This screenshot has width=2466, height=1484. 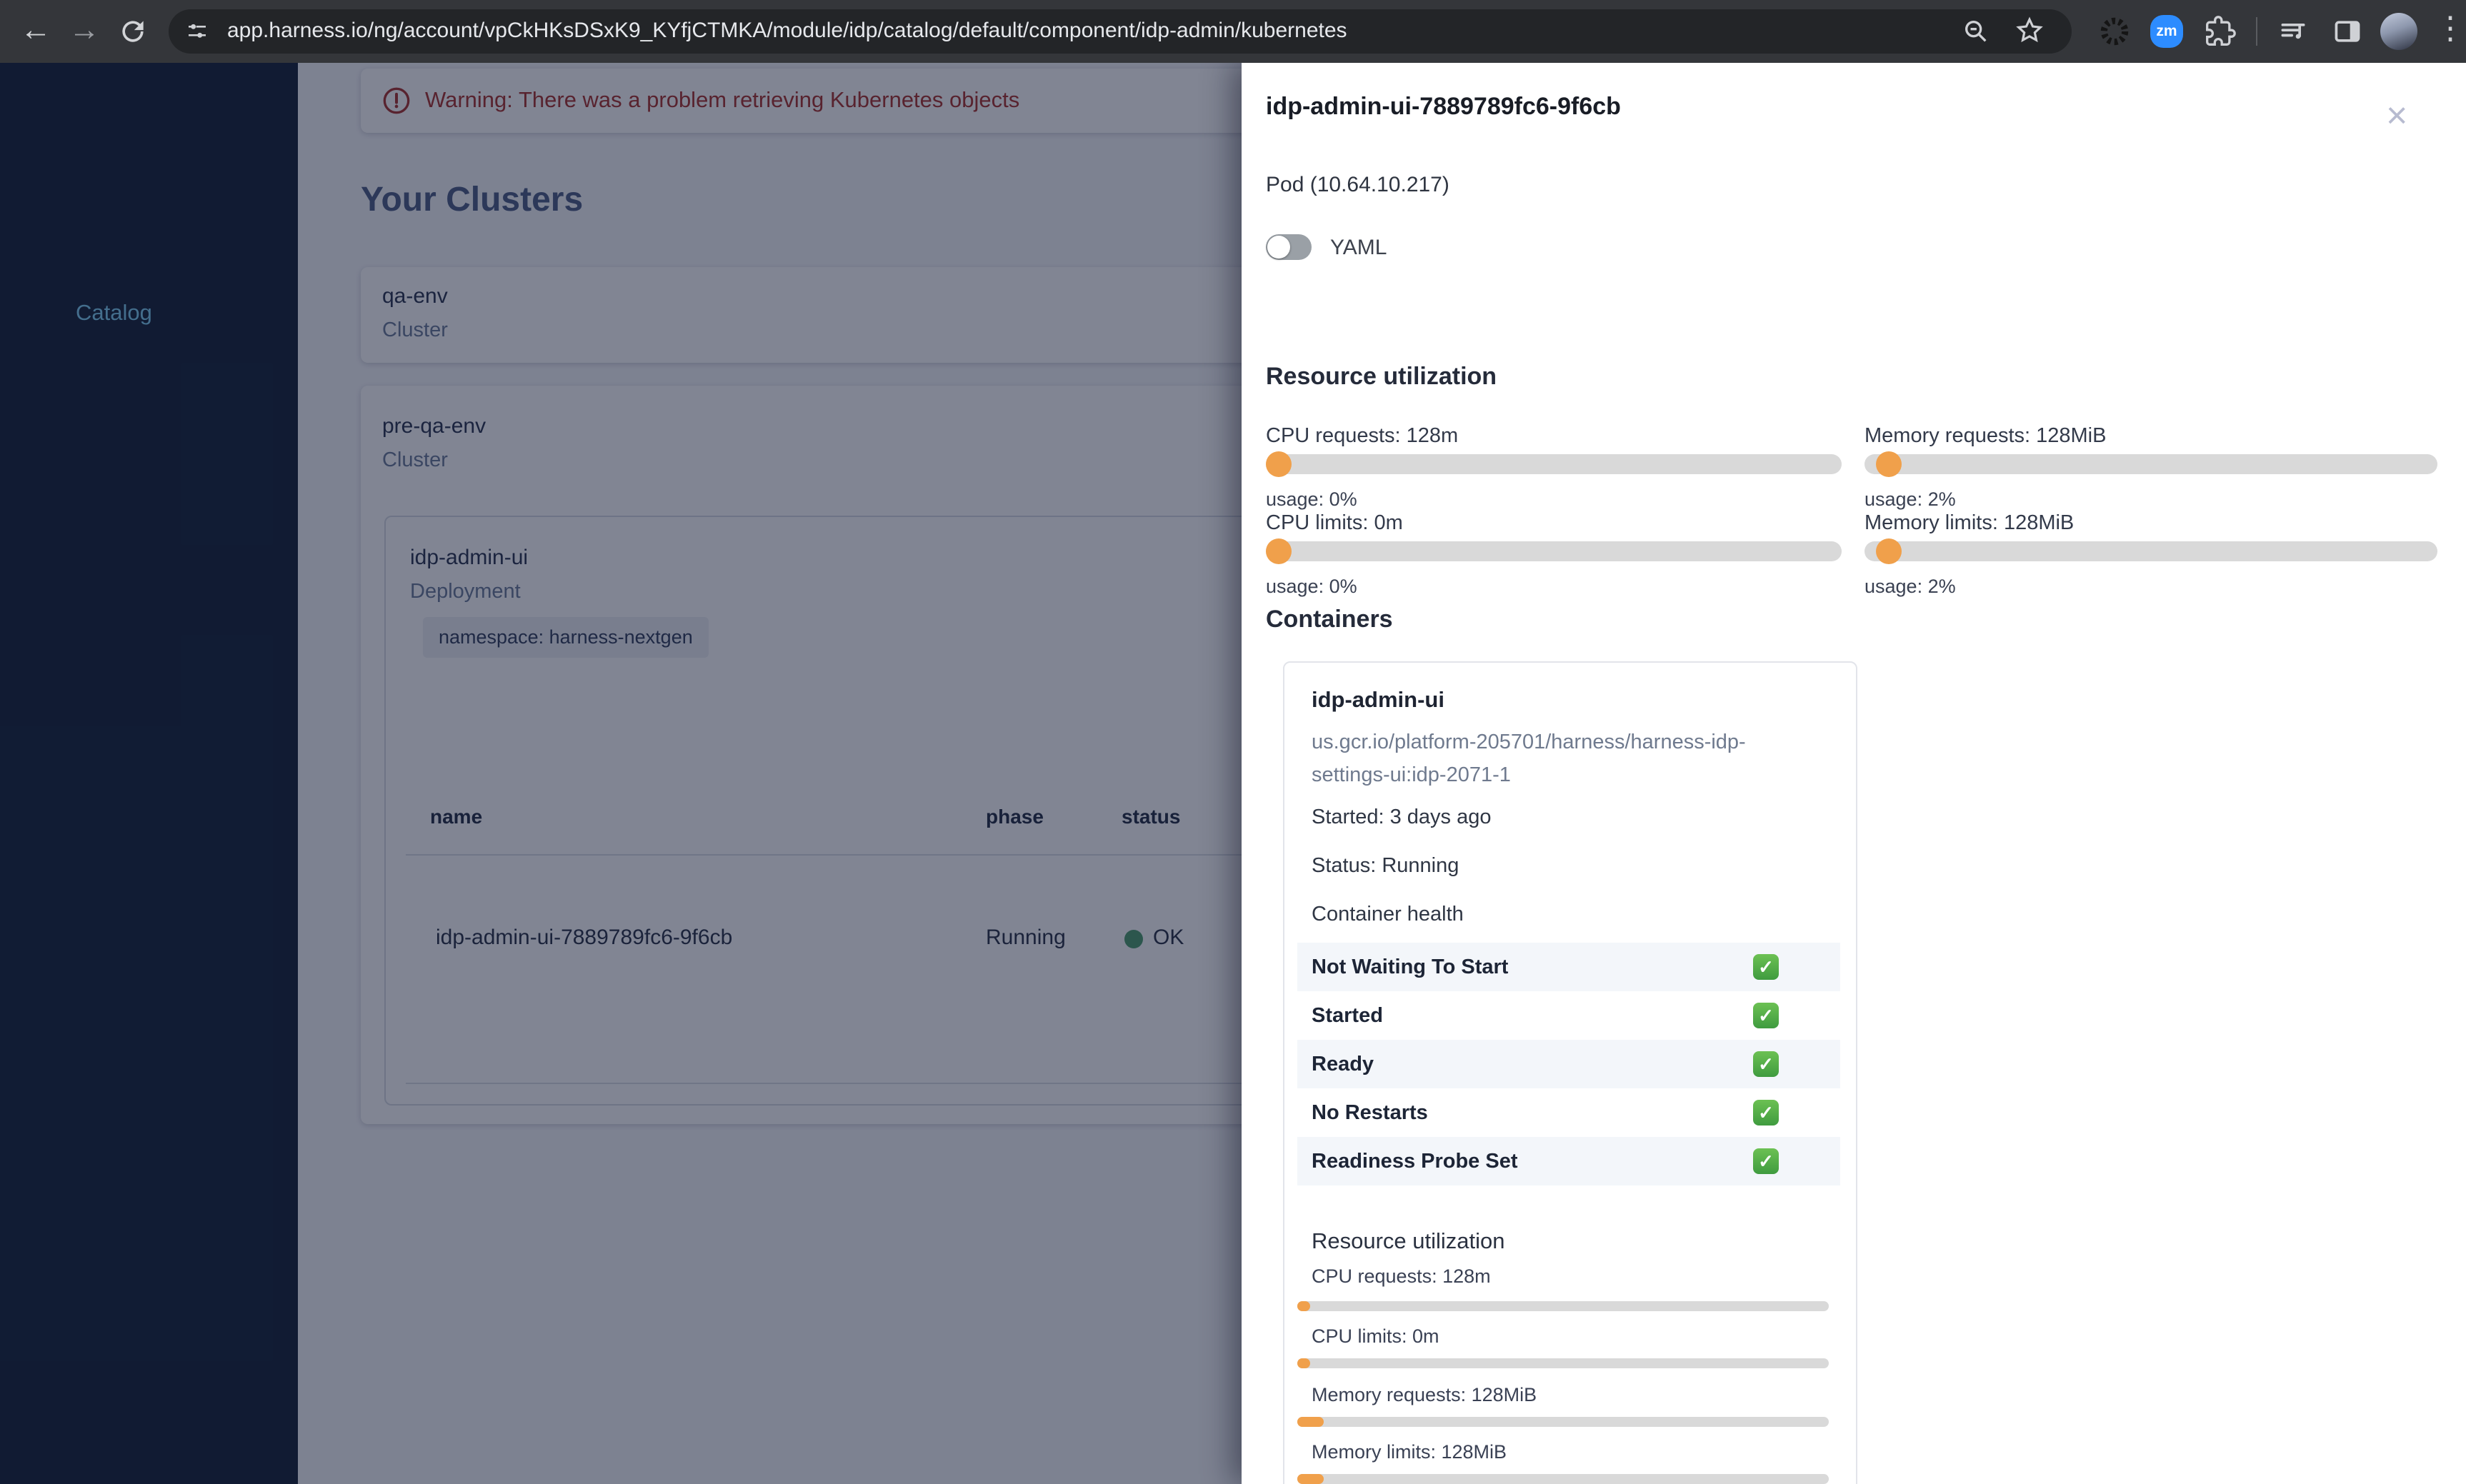 I want to click on bookmark-star-icon, so click(x=2030, y=31).